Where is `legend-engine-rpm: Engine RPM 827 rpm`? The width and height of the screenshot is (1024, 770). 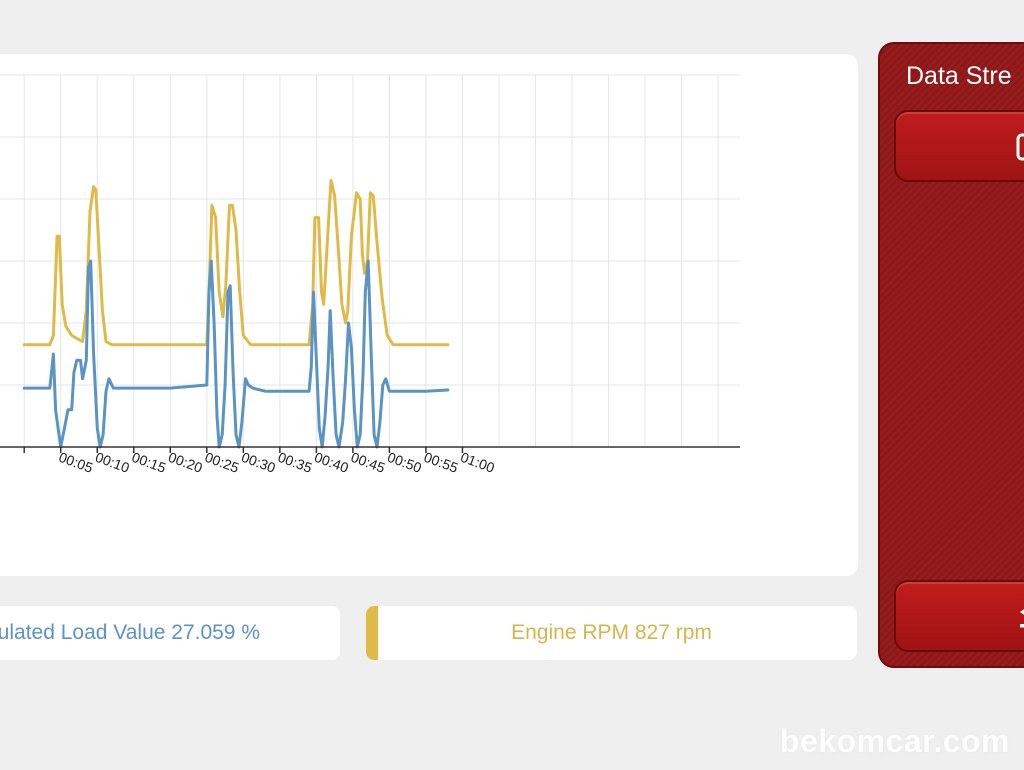
legend-engine-rpm: Engine RPM 827 rpm is located at coordinates (611, 633).